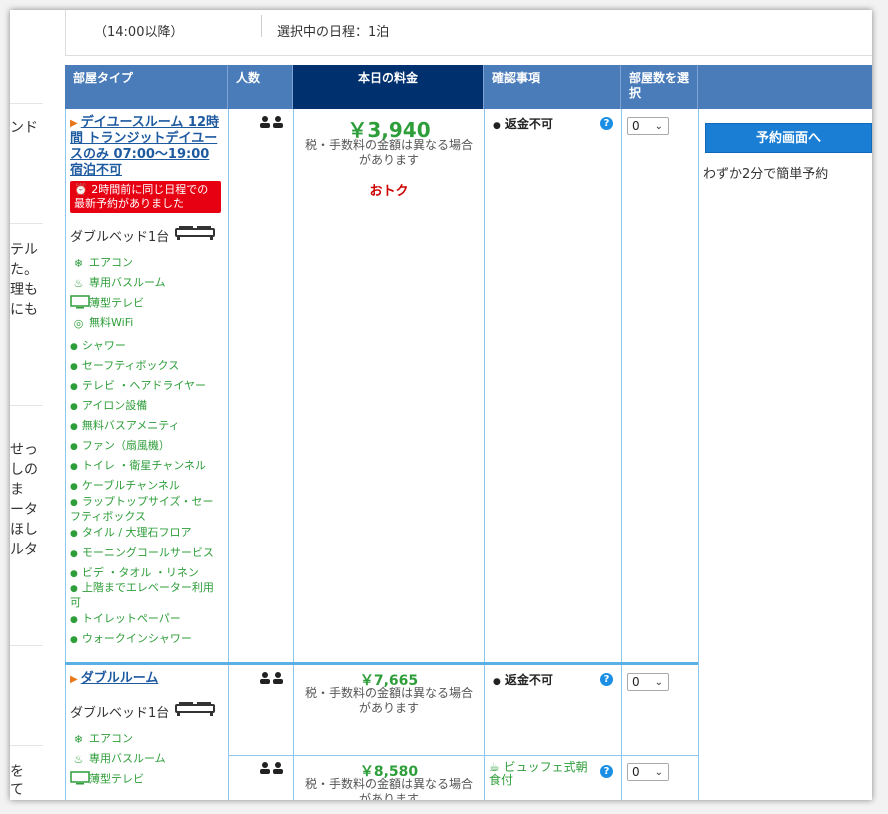  Describe the element at coordinates (24, 530) in the screenshot. I see `left-text-fragment: ほし` at that location.